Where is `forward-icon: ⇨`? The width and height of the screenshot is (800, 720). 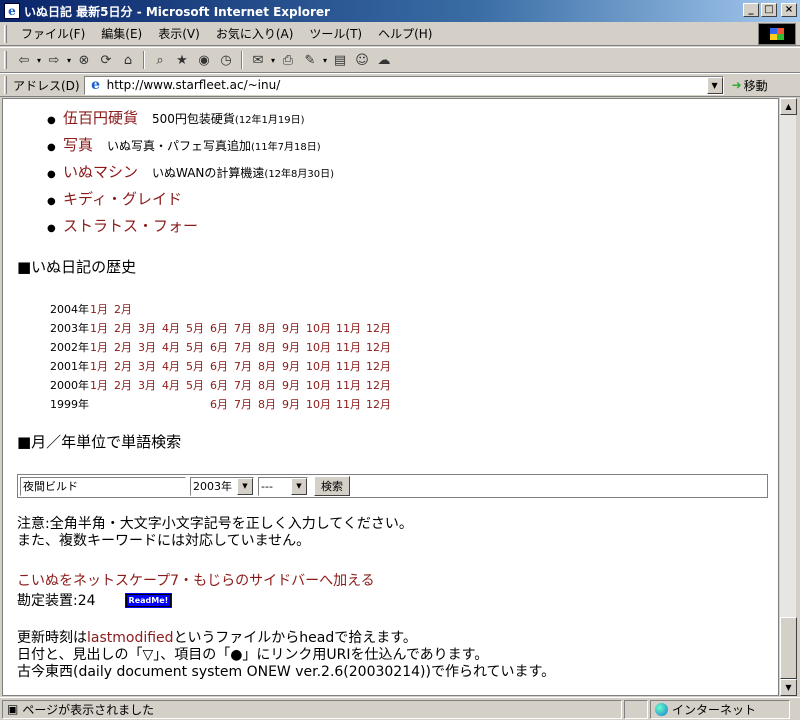 forward-icon: ⇨ is located at coordinates (54, 60).